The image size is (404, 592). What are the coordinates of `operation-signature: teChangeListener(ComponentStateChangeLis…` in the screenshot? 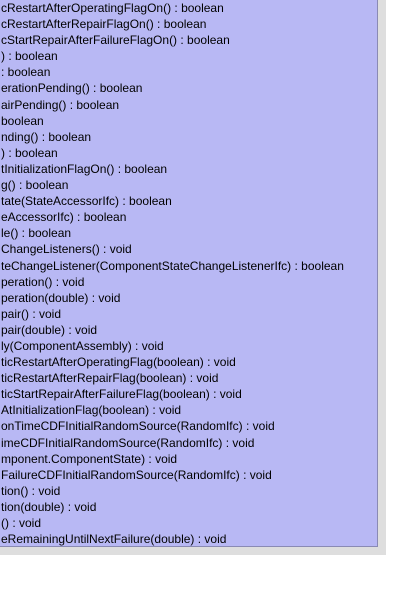 It's located at (172, 265).